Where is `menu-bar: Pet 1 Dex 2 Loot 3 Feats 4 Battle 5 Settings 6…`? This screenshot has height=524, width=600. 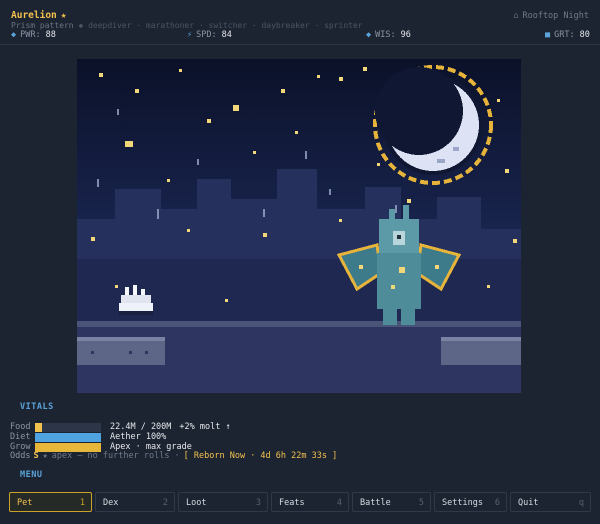 menu-bar: Pet 1 Dex 2 Loot 3 Feats 4 Battle 5 Settings 6… is located at coordinates (300, 503).